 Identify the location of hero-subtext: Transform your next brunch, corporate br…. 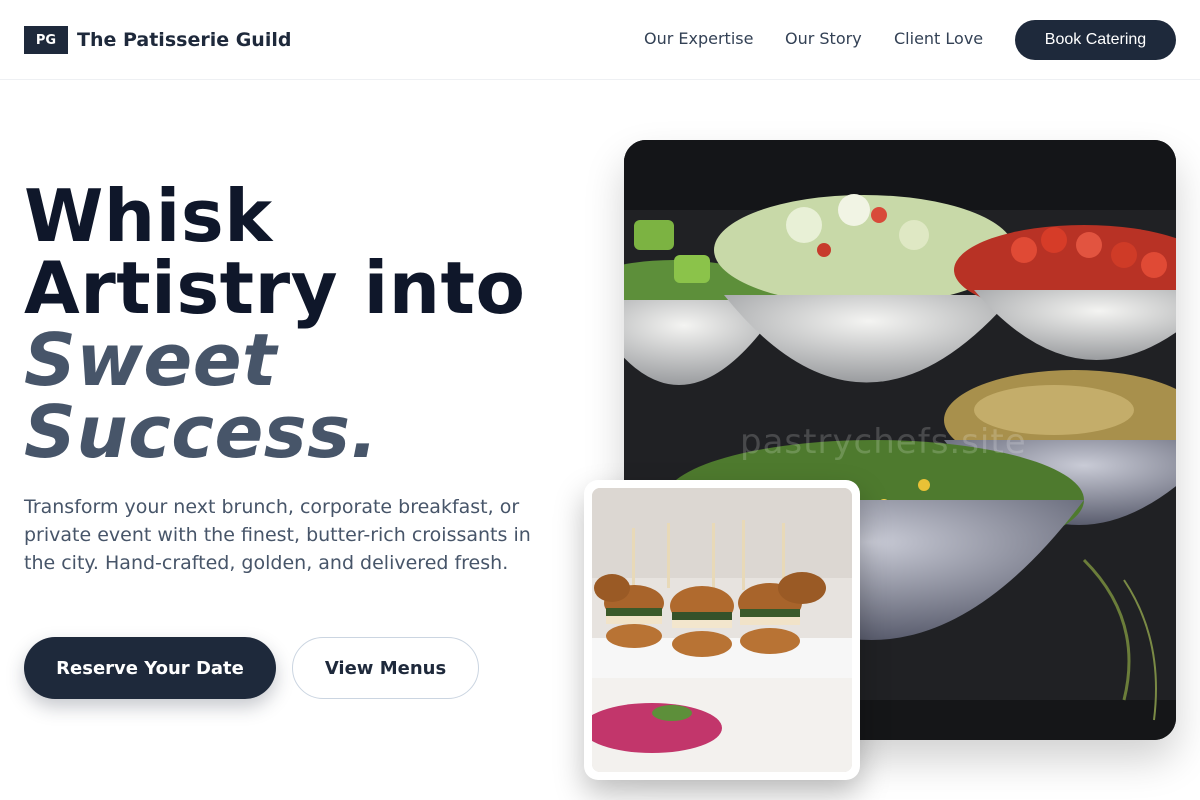
(277, 535).